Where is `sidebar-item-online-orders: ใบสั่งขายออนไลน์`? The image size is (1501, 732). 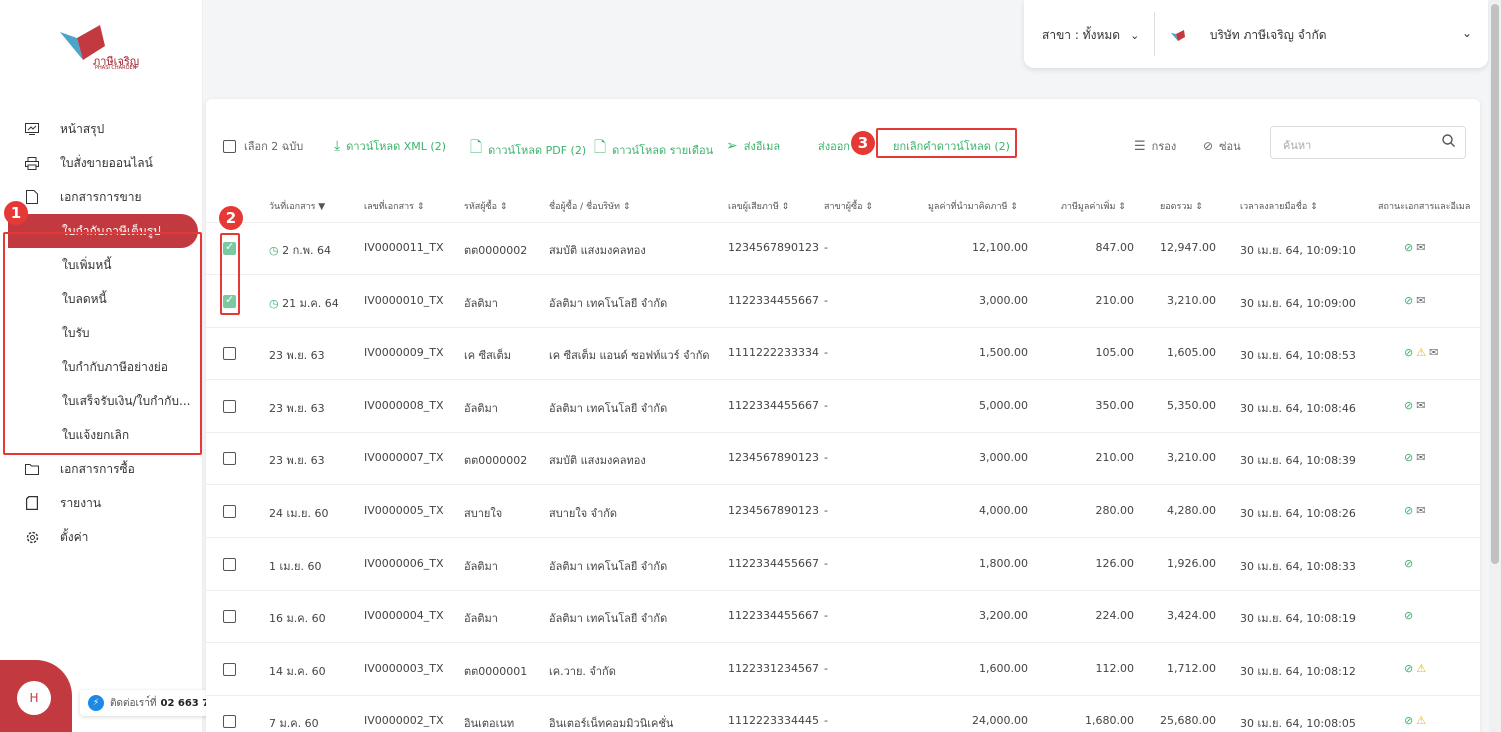
sidebar-item-online-orders: ใบสั่งขายออนไลน์ is located at coordinates (101, 163).